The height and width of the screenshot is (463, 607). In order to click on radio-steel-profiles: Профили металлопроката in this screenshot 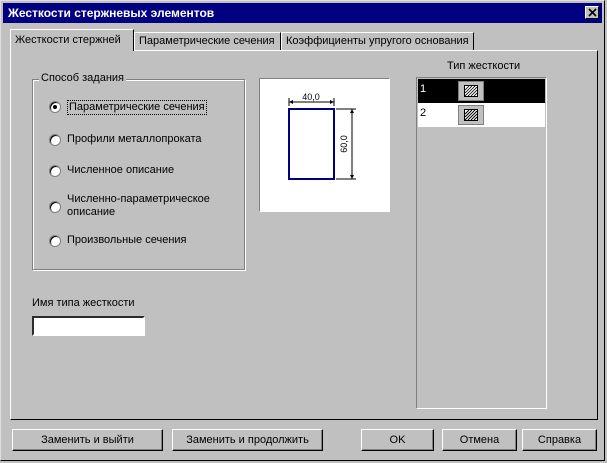, I will do `click(125, 139)`.